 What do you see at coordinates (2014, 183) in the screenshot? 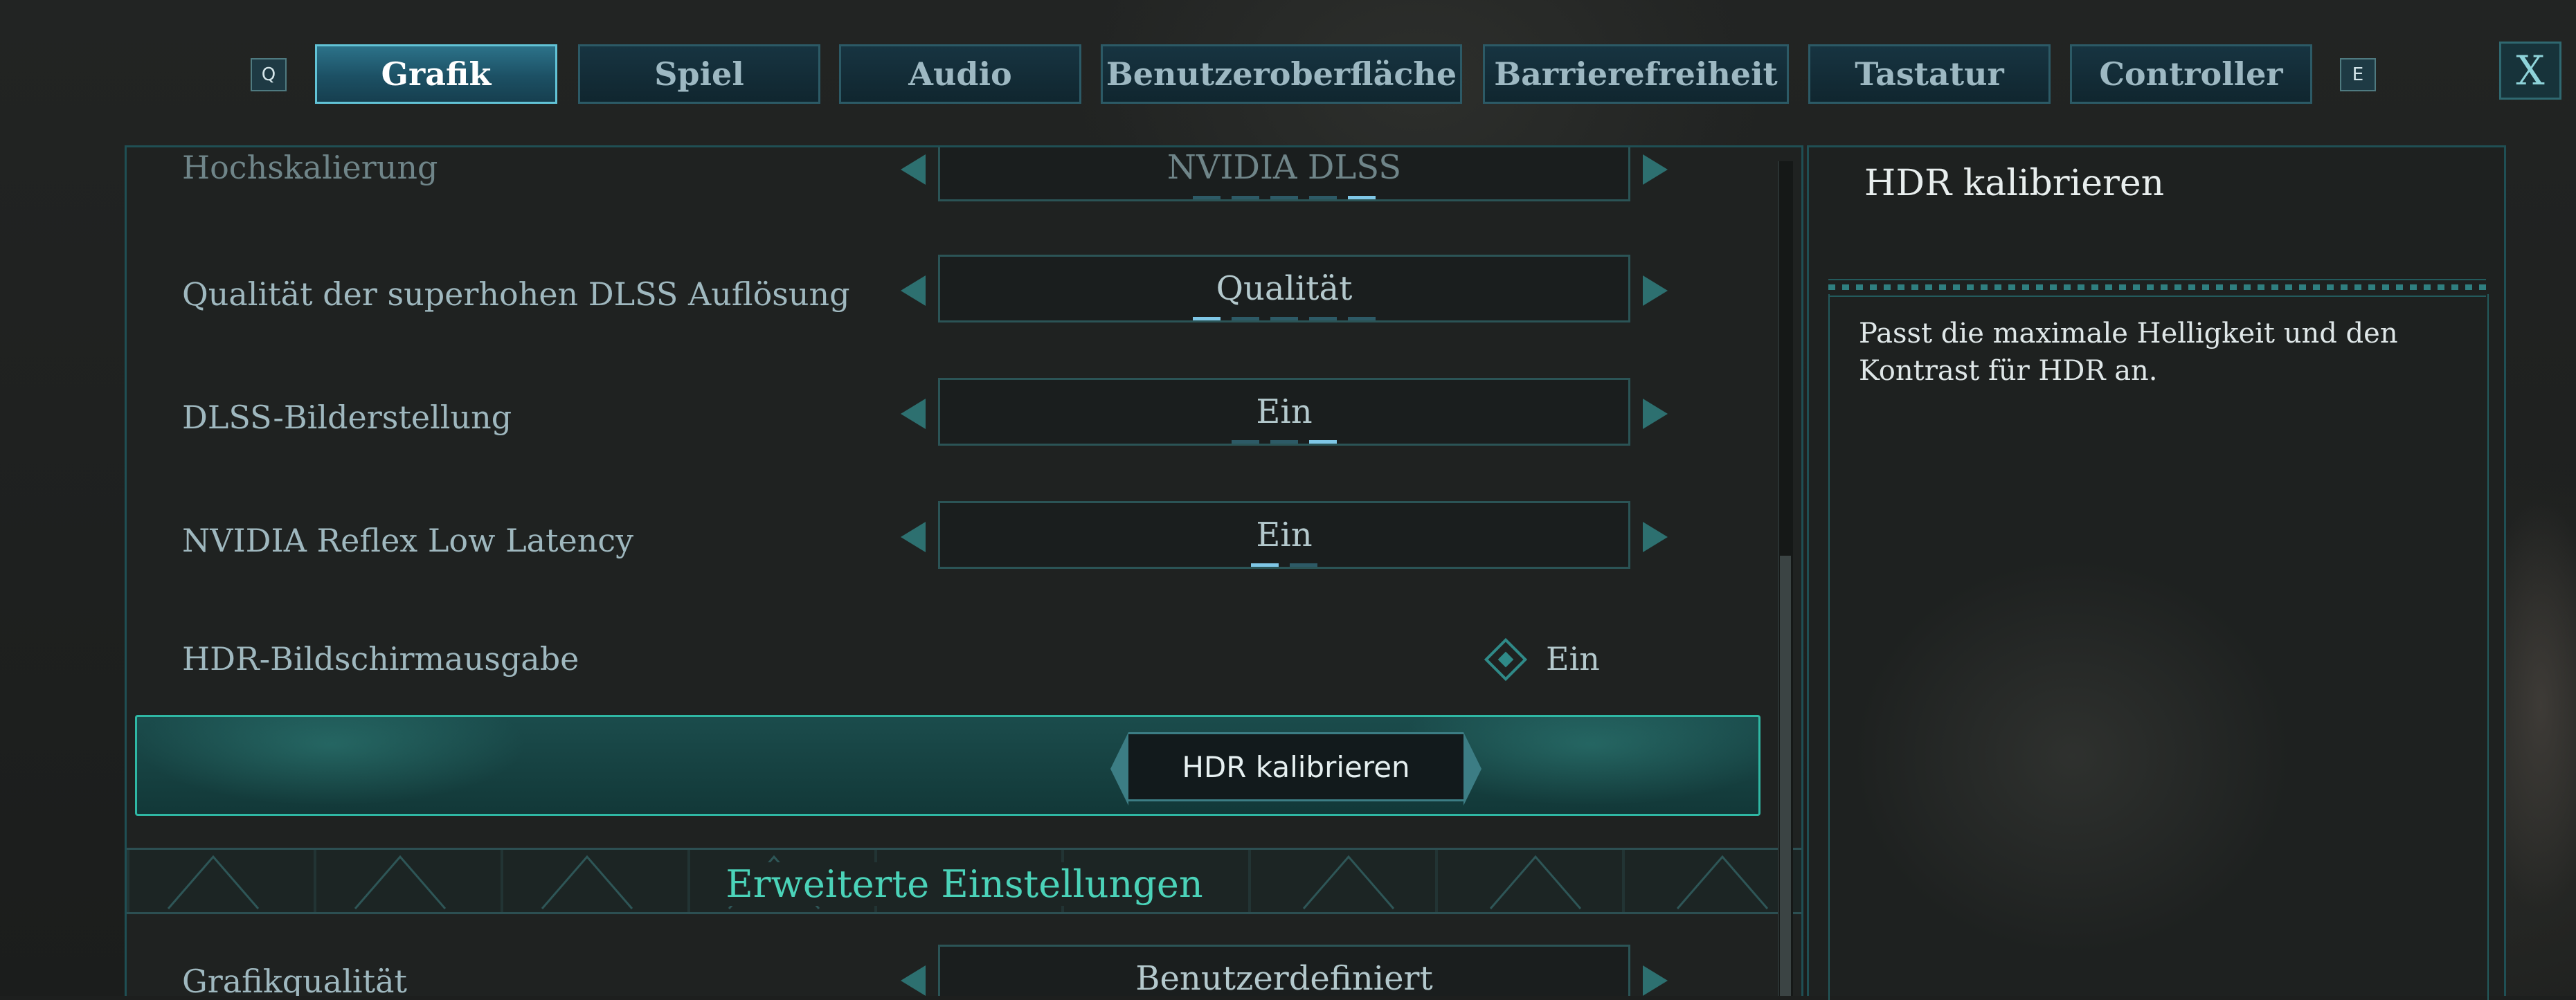
I see `description-title: HDR kalibrieren` at bounding box center [2014, 183].